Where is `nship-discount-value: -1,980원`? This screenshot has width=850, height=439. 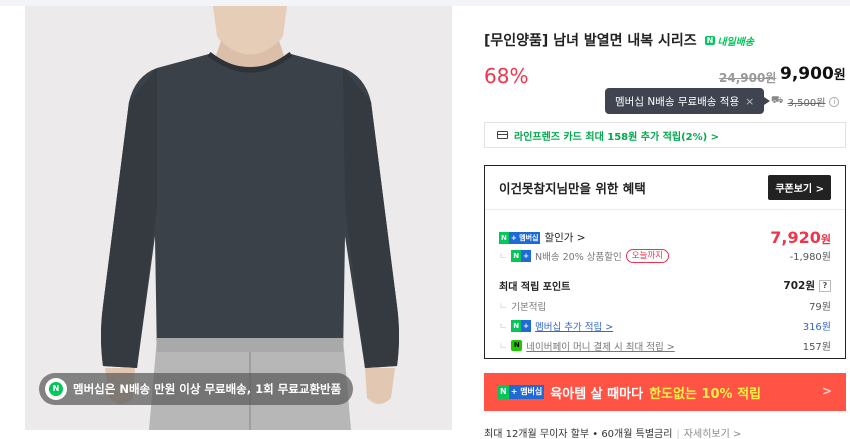
nship-discount-value: -1,980원 is located at coordinates (810, 257).